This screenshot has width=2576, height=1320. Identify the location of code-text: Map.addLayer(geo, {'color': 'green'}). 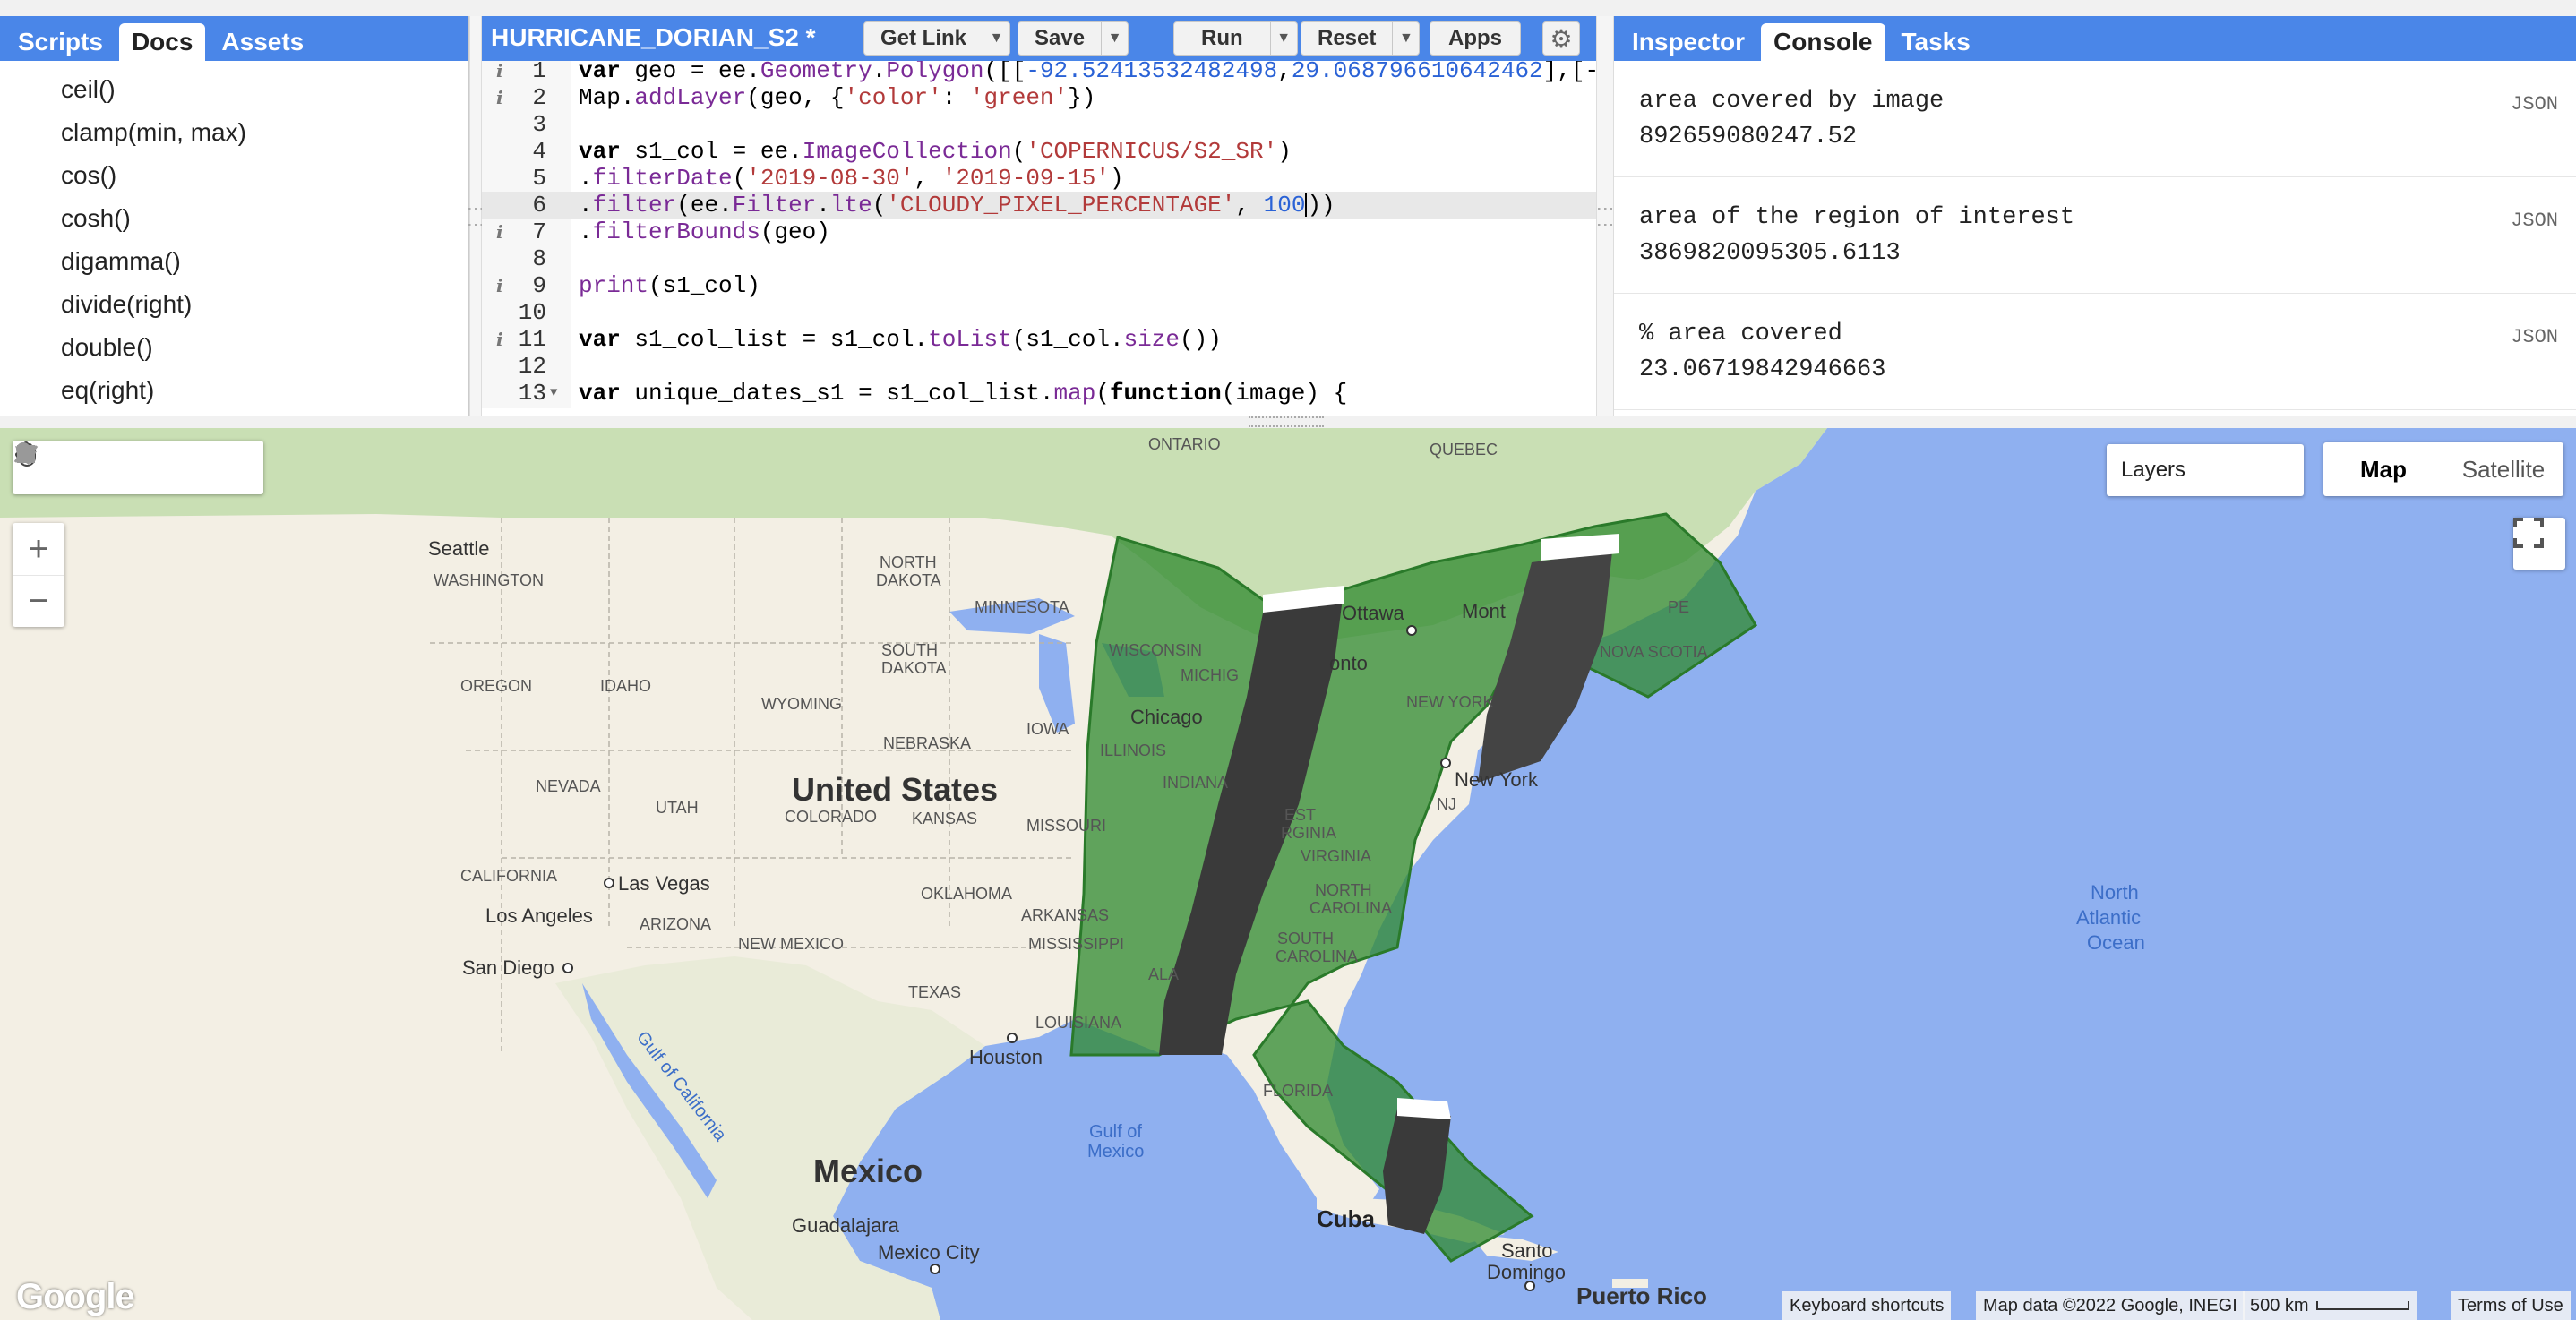
(837, 97).